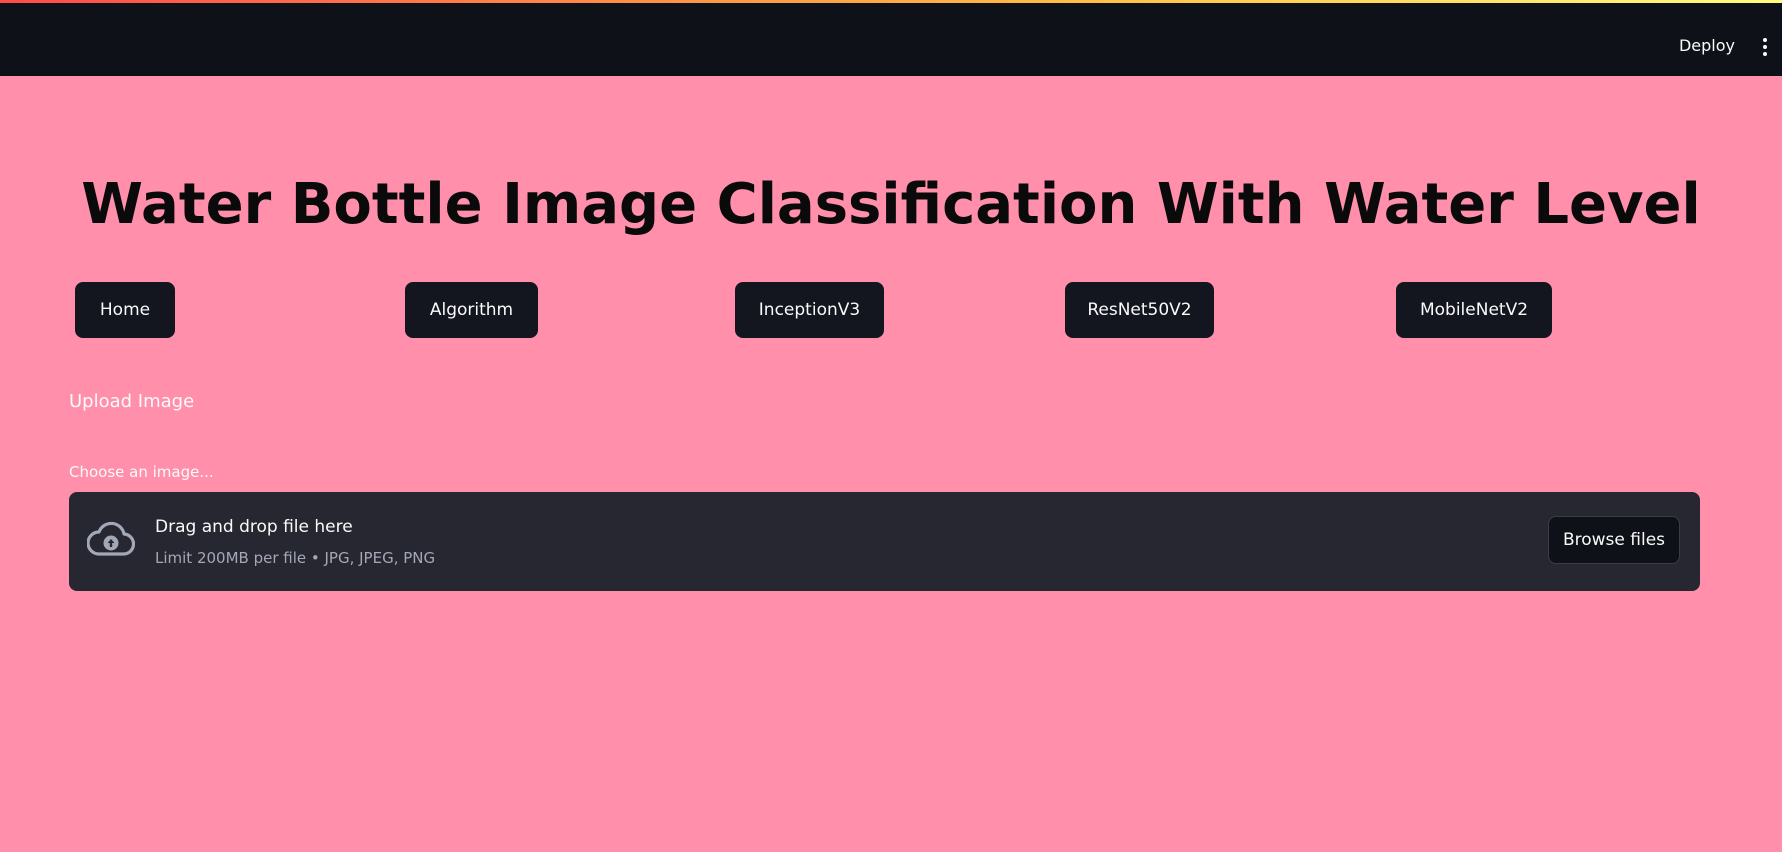 The width and height of the screenshot is (1782, 852). I want to click on app-header: Deploy, so click(891, 39).